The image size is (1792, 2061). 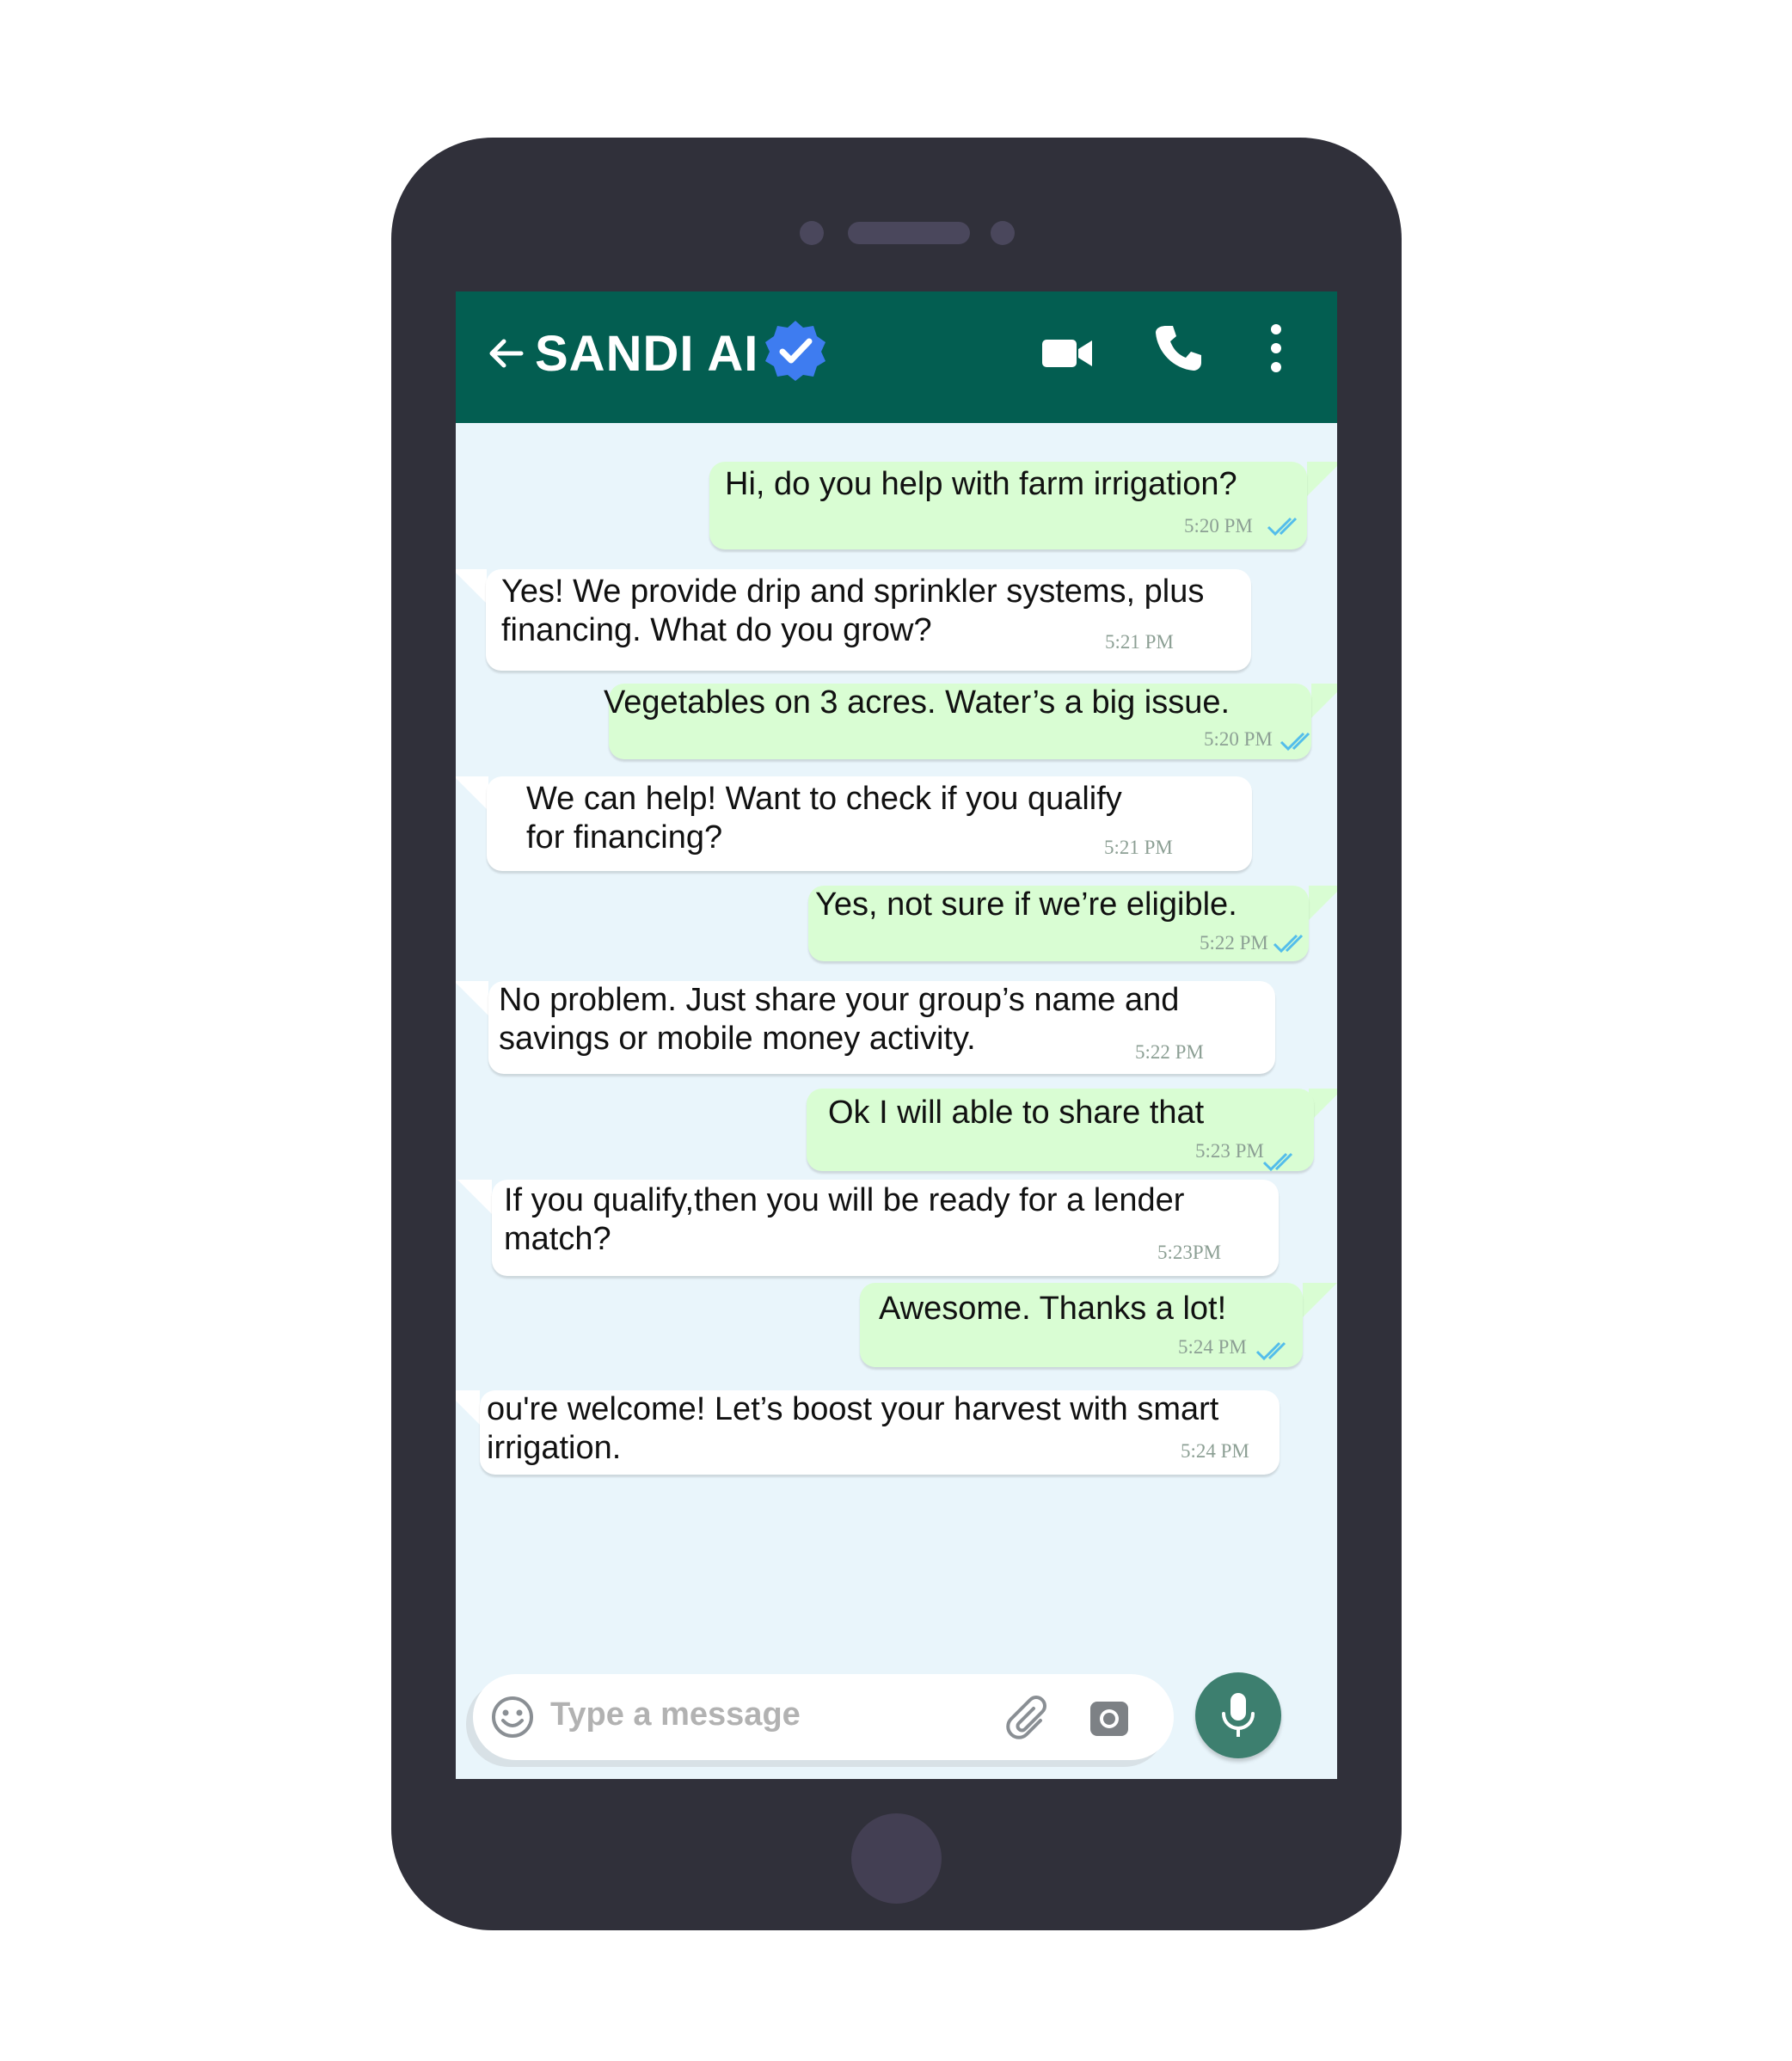 I want to click on mic-icon, so click(x=1238, y=1715).